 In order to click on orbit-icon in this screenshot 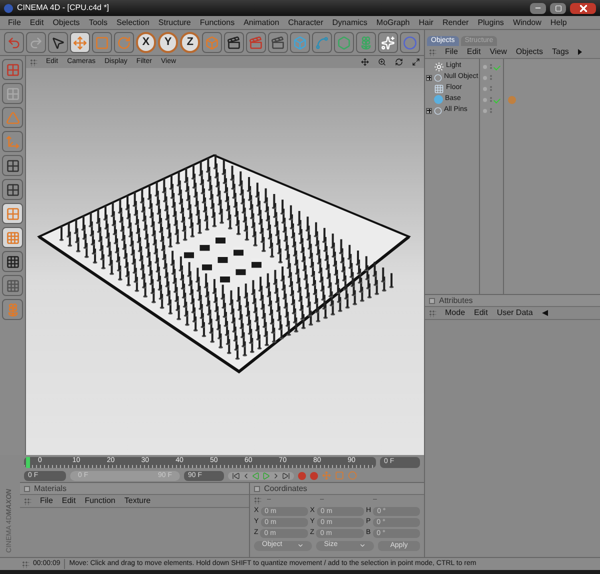, I will do `click(399, 62)`.